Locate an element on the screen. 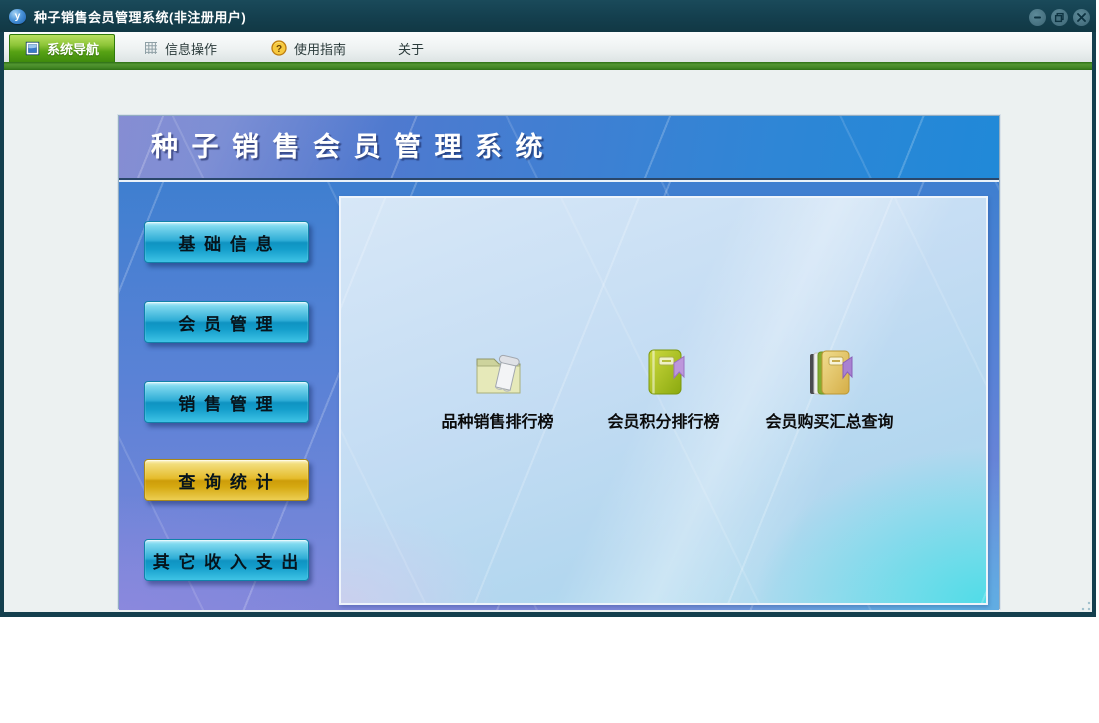  shortcut-member-points-ranking: 会员积分排行榜 is located at coordinates (664, 387).